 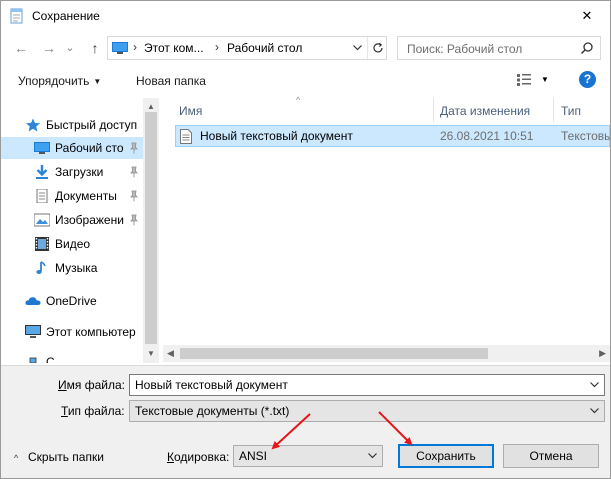 What do you see at coordinates (151, 106) in the screenshot?
I see `scroll-up-icon: ▲` at bounding box center [151, 106].